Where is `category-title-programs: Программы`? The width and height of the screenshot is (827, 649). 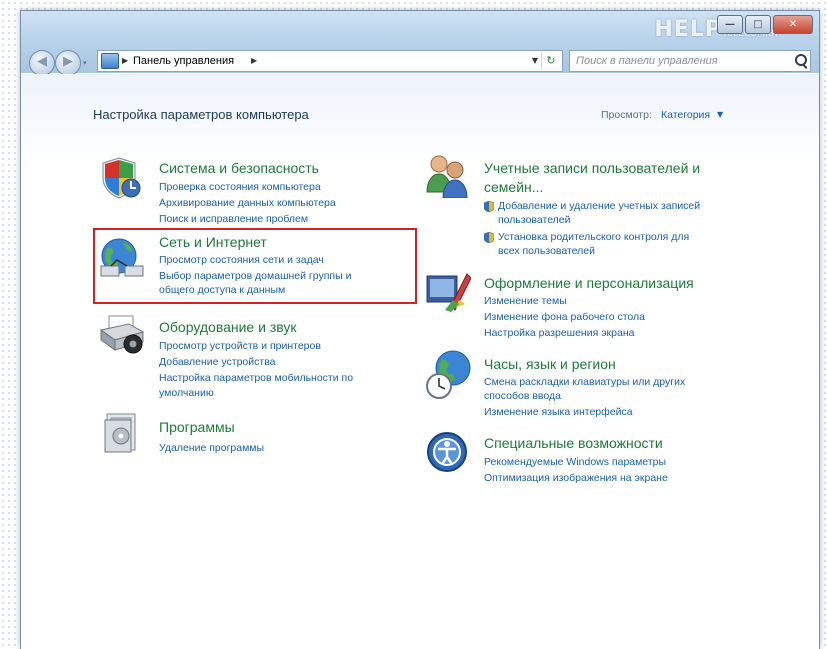 category-title-programs: Программы is located at coordinates (197, 427).